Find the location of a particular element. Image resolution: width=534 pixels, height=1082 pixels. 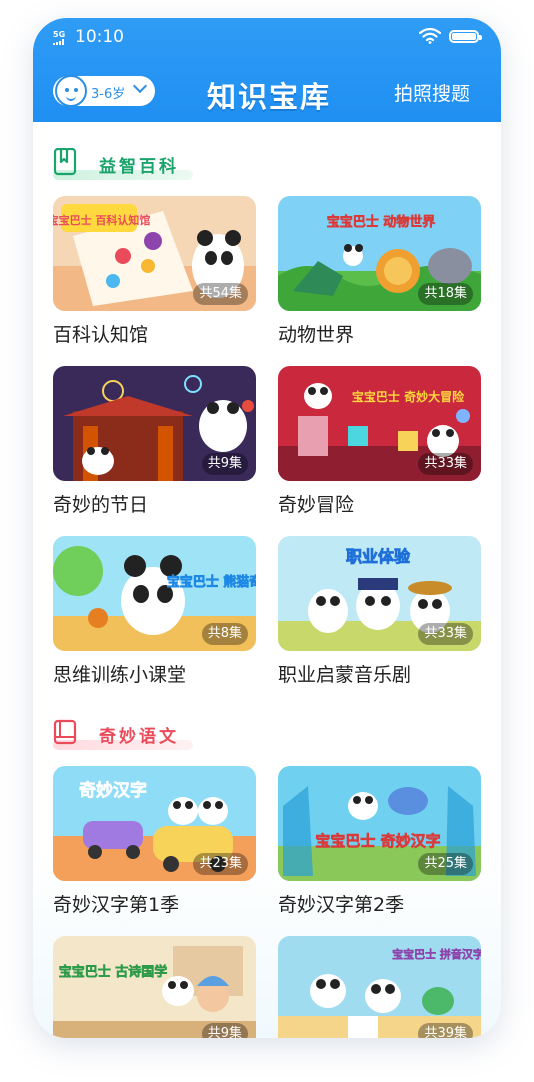

card-title: 奇妙冒险 is located at coordinates (316, 505).